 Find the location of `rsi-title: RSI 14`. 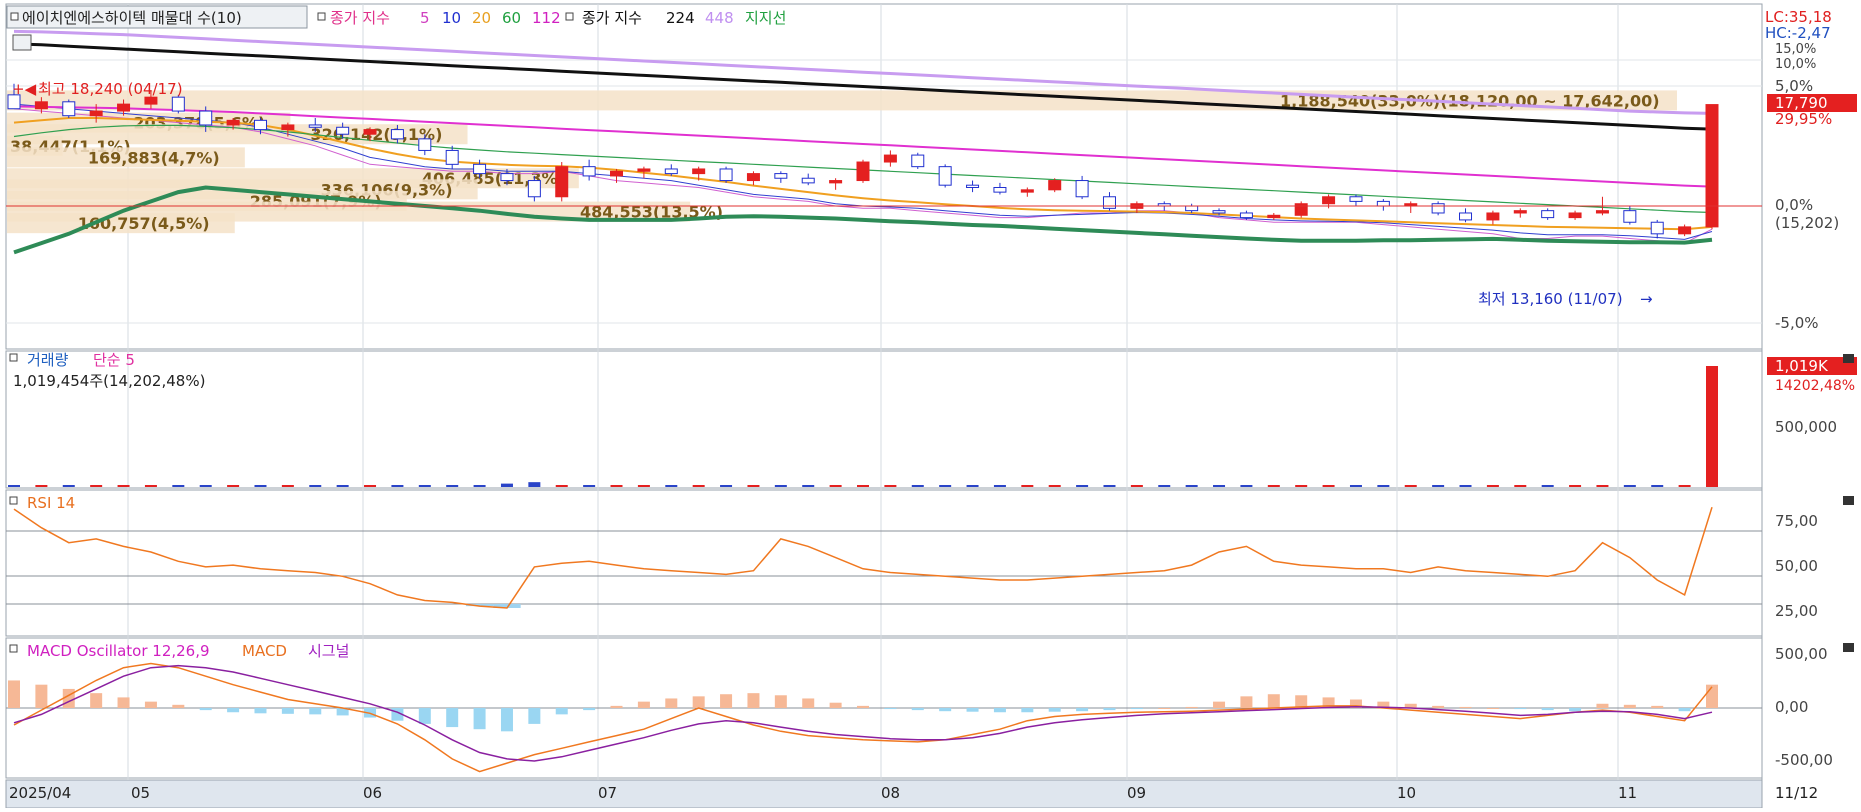

rsi-title: RSI 14 is located at coordinates (51, 503).